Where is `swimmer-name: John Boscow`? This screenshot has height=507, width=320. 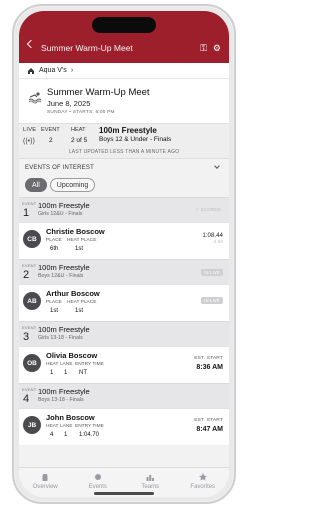
swimmer-name: John Boscow is located at coordinates (70, 417).